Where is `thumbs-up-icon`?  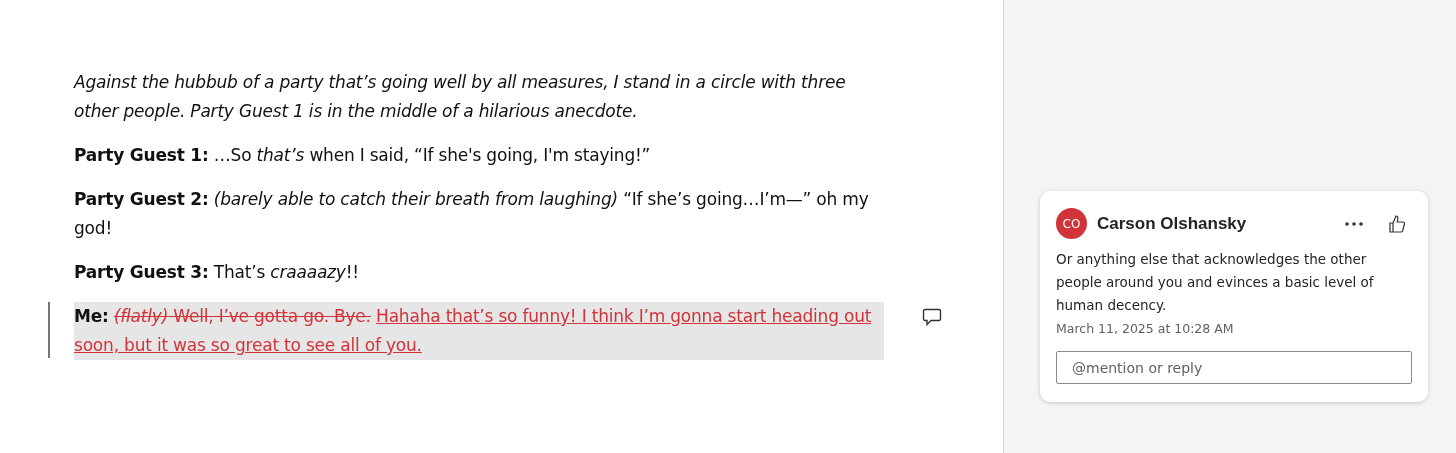
thumbs-up-icon is located at coordinates (1397, 223).